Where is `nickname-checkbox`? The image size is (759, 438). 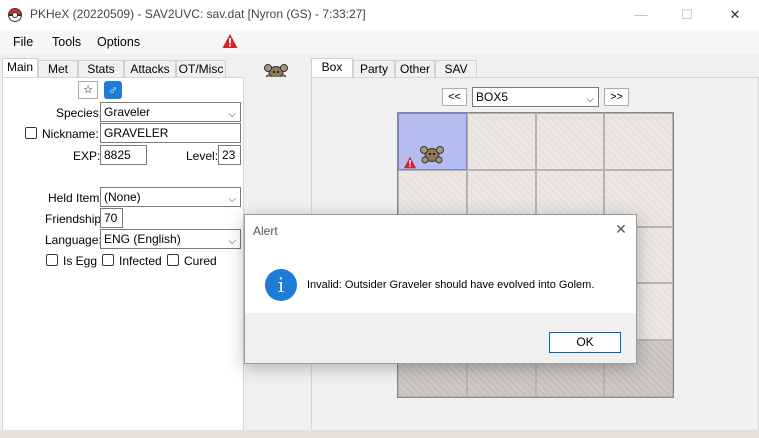 nickname-checkbox is located at coordinates (31, 133).